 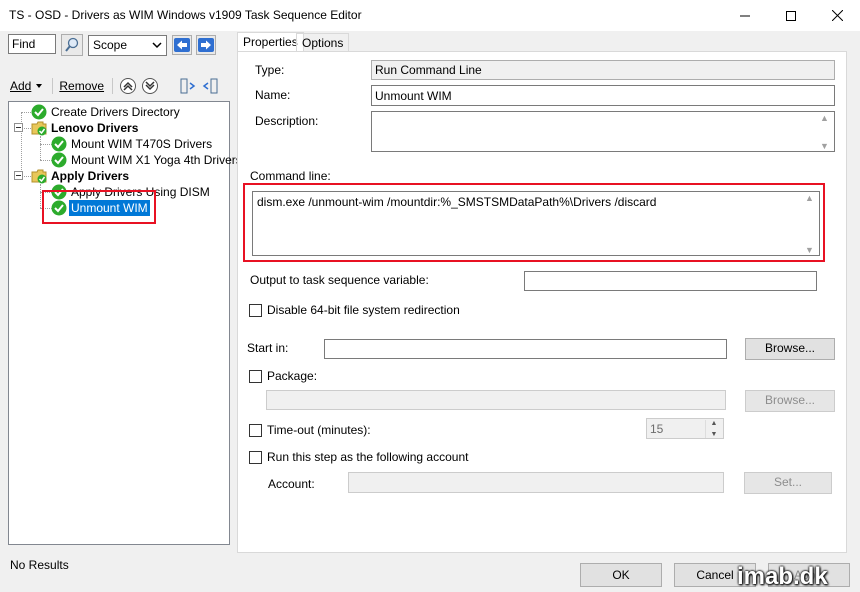 I want to click on watermark: imab.dk, so click(x=782, y=576).